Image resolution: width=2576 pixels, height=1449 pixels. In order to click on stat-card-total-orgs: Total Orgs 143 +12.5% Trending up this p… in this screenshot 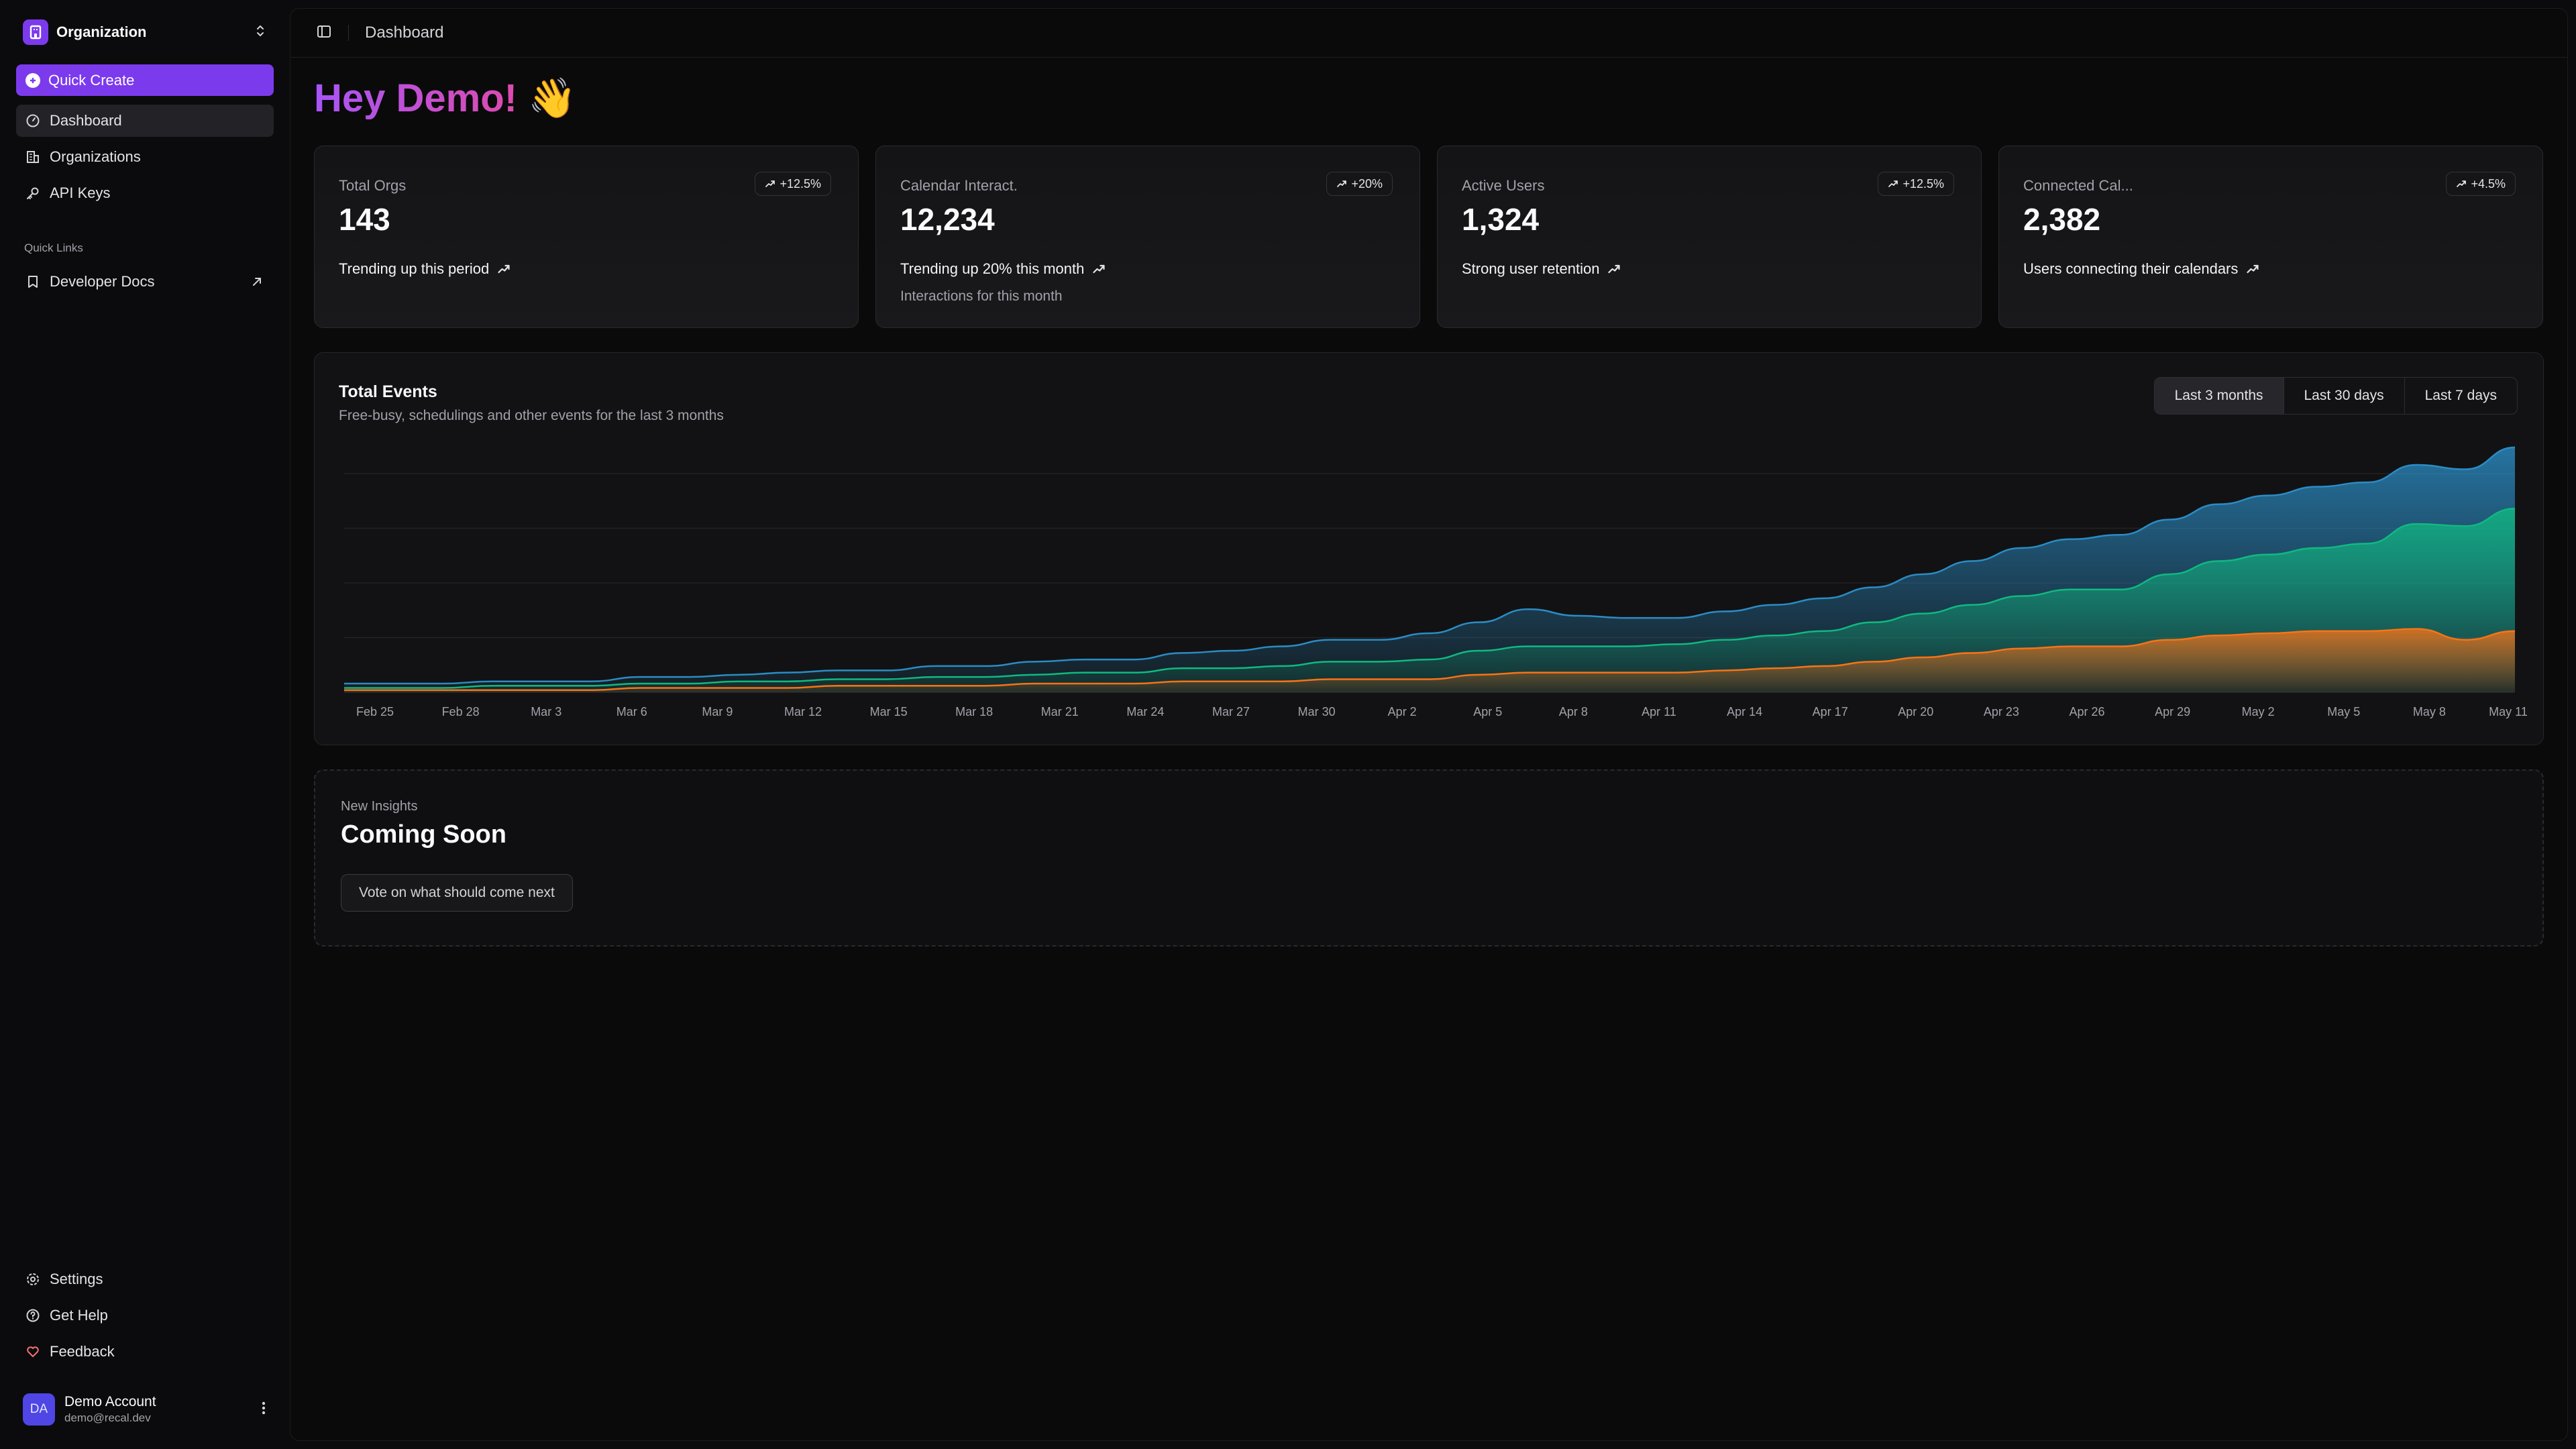, I will do `click(586, 237)`.